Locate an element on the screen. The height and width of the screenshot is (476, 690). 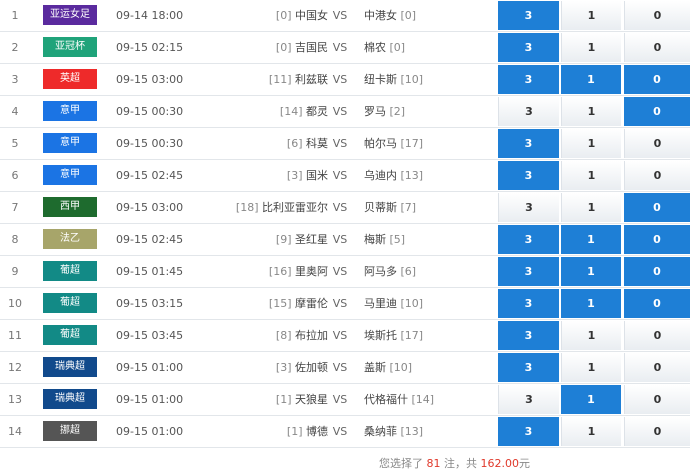
home-rank: [18] is located at coordinates (247, 207).